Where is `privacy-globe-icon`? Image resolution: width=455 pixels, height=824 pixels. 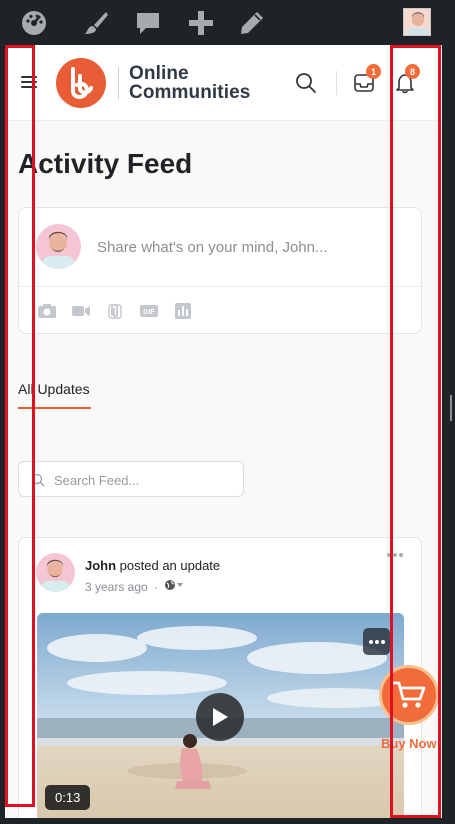
privacy-globe-icon is located at coordinates (174, 586).